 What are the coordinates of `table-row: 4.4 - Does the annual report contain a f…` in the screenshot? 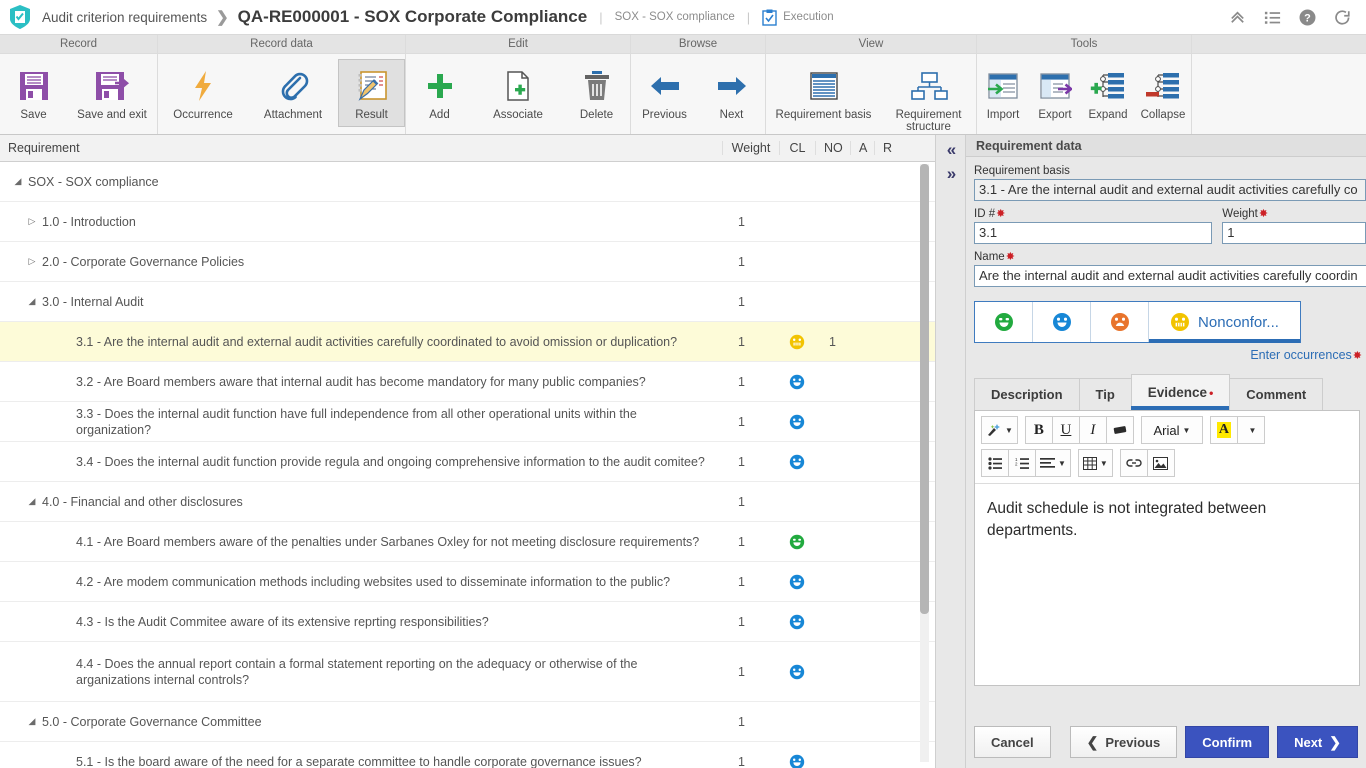 It's located at (467, 672).